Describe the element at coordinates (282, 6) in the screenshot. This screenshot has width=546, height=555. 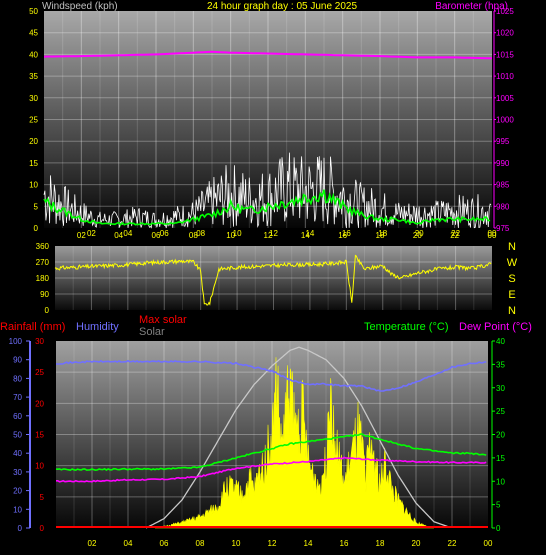
I see `chart-title: 24 hour graph day : 05 June 2025` at that location.